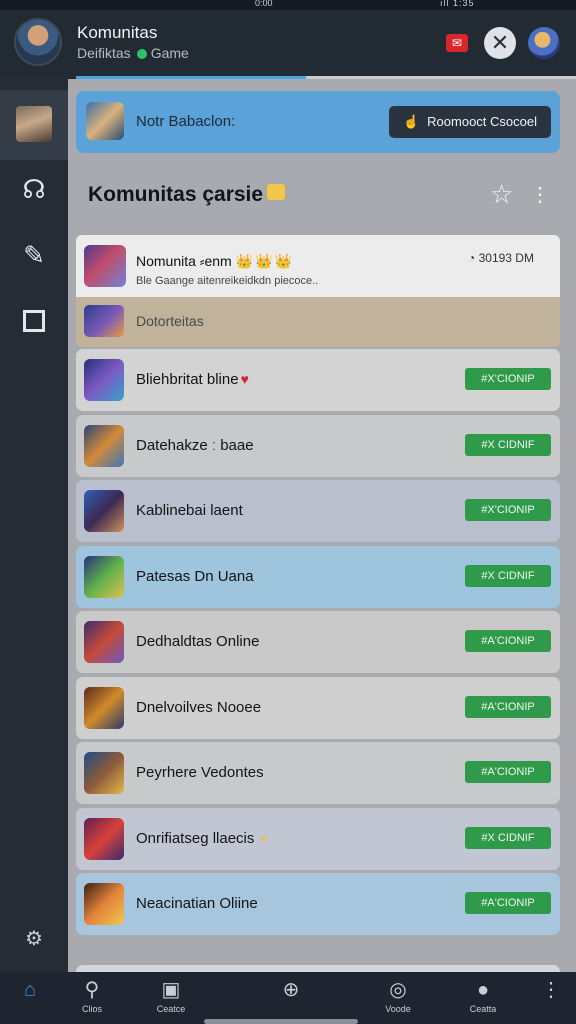 The image size is (576, 1024). What do you see at coordinates (276, 192) in the screenshot?
I see `crown-icon` at bounding box center [276, 192].